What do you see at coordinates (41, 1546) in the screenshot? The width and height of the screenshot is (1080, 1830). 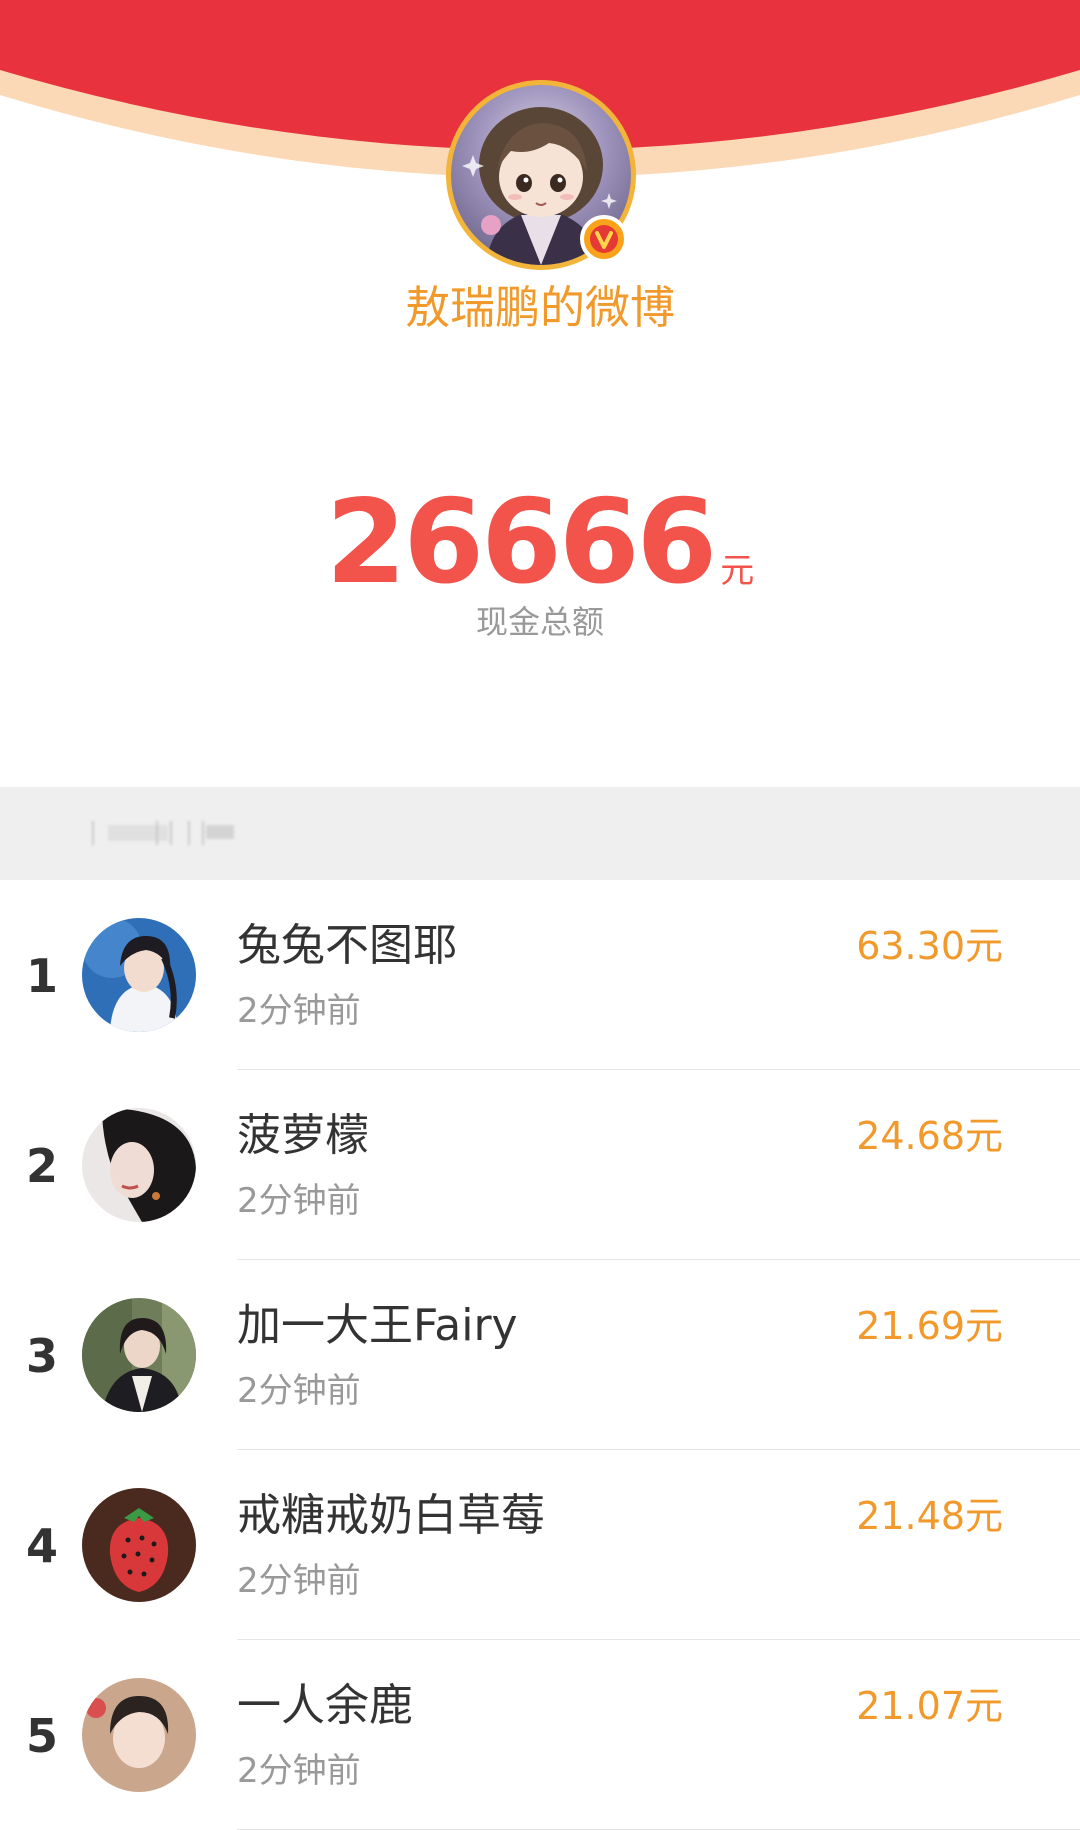 I see `rank-number: 4` at bounding box center [41, 1546].